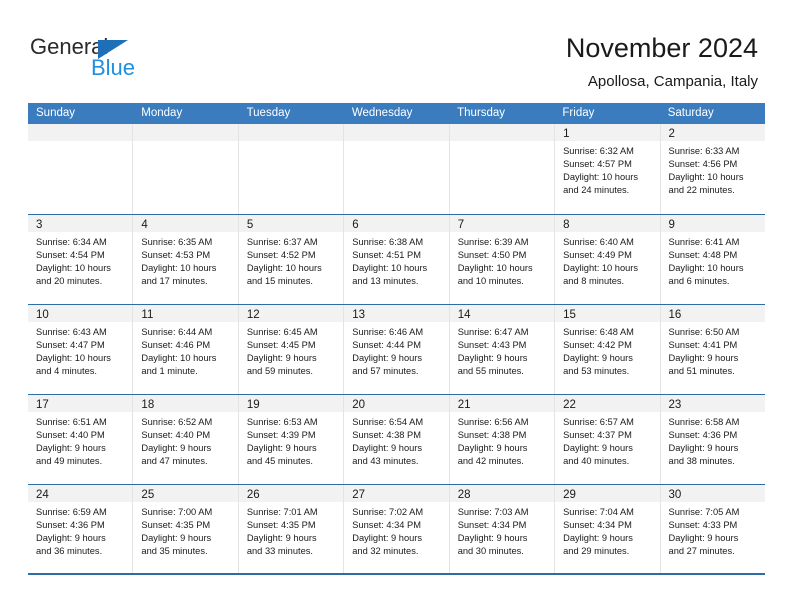 Image resolution: width=792 pixels, height=612 pixels. Describe the element at coordinates (268, 113) in the screenshot. I see `weekday-header-tuesday: Tuesday` at that location.